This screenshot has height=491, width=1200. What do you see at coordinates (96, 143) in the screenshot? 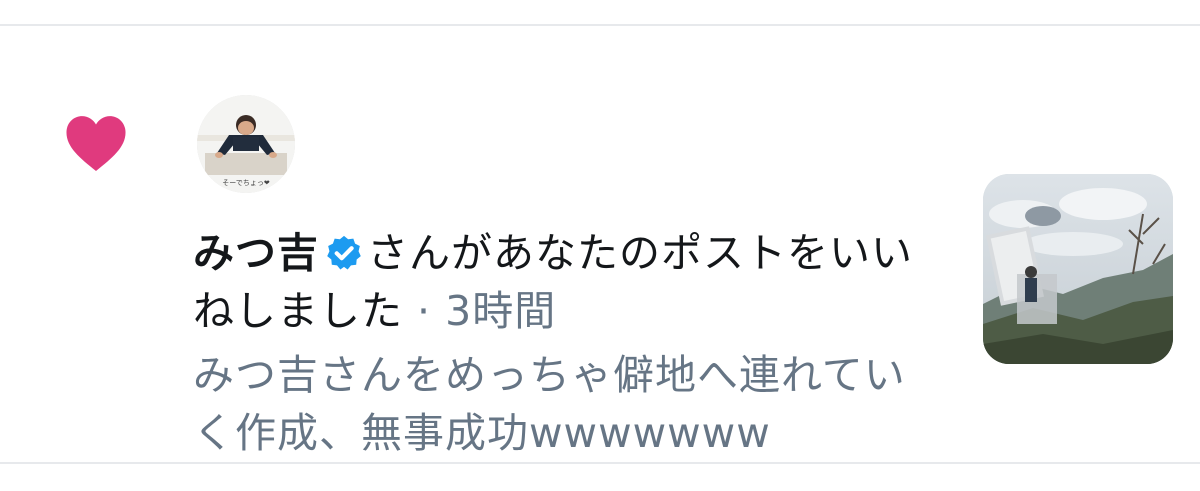
I see `heart-icon` at bounding box center [96, 143].